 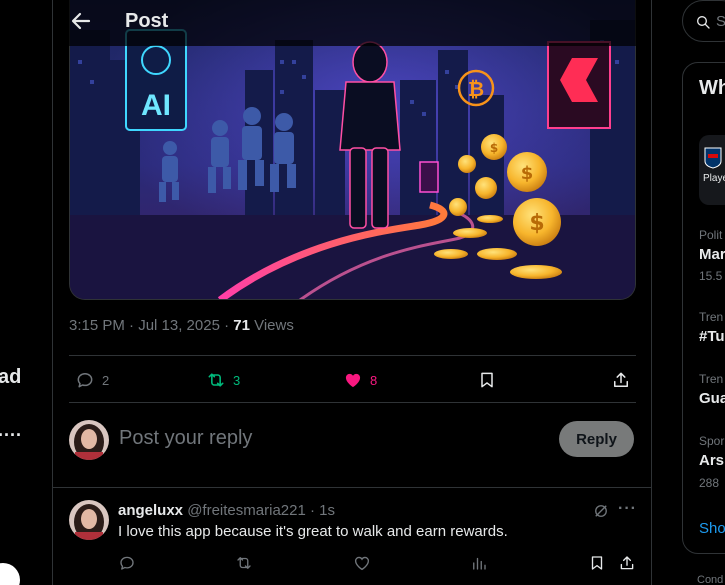 I want to click on post-actions: 2 3 8, so click(x=352, y=379).